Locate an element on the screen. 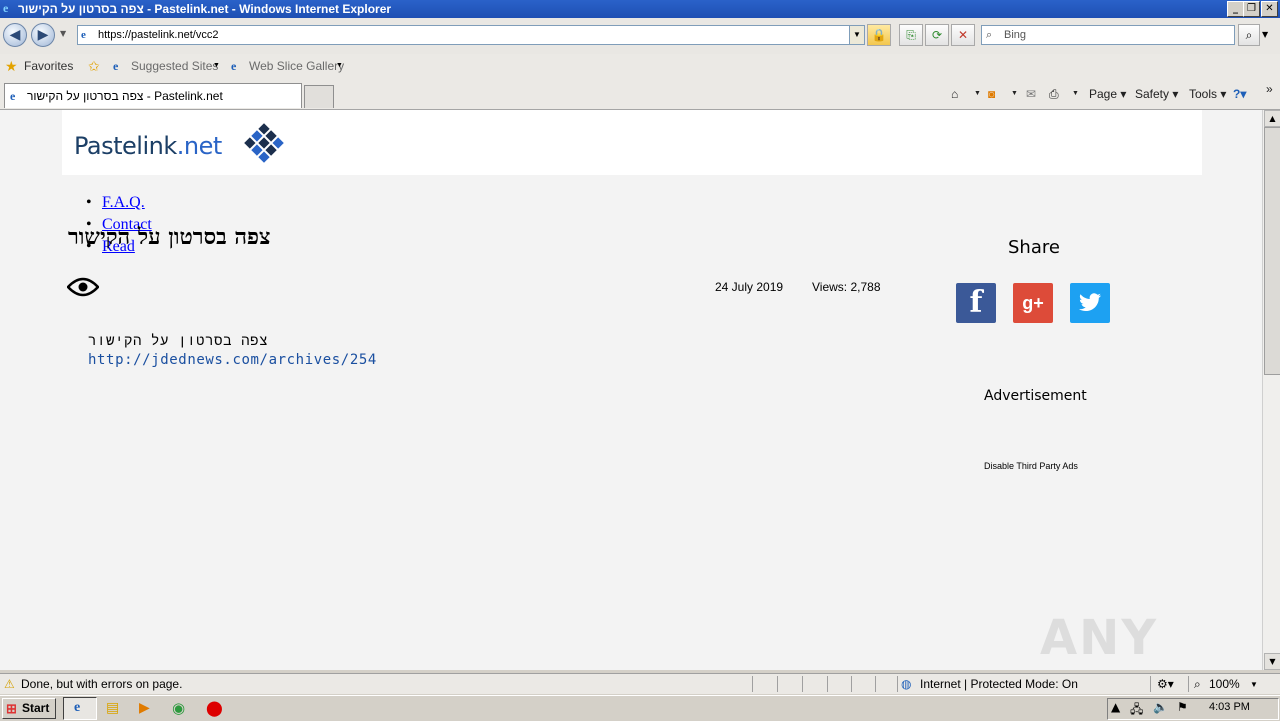 The height and width of the screenshot is (721, 1280). suggested-sites-icon: e is located at coordinates (116, 66).